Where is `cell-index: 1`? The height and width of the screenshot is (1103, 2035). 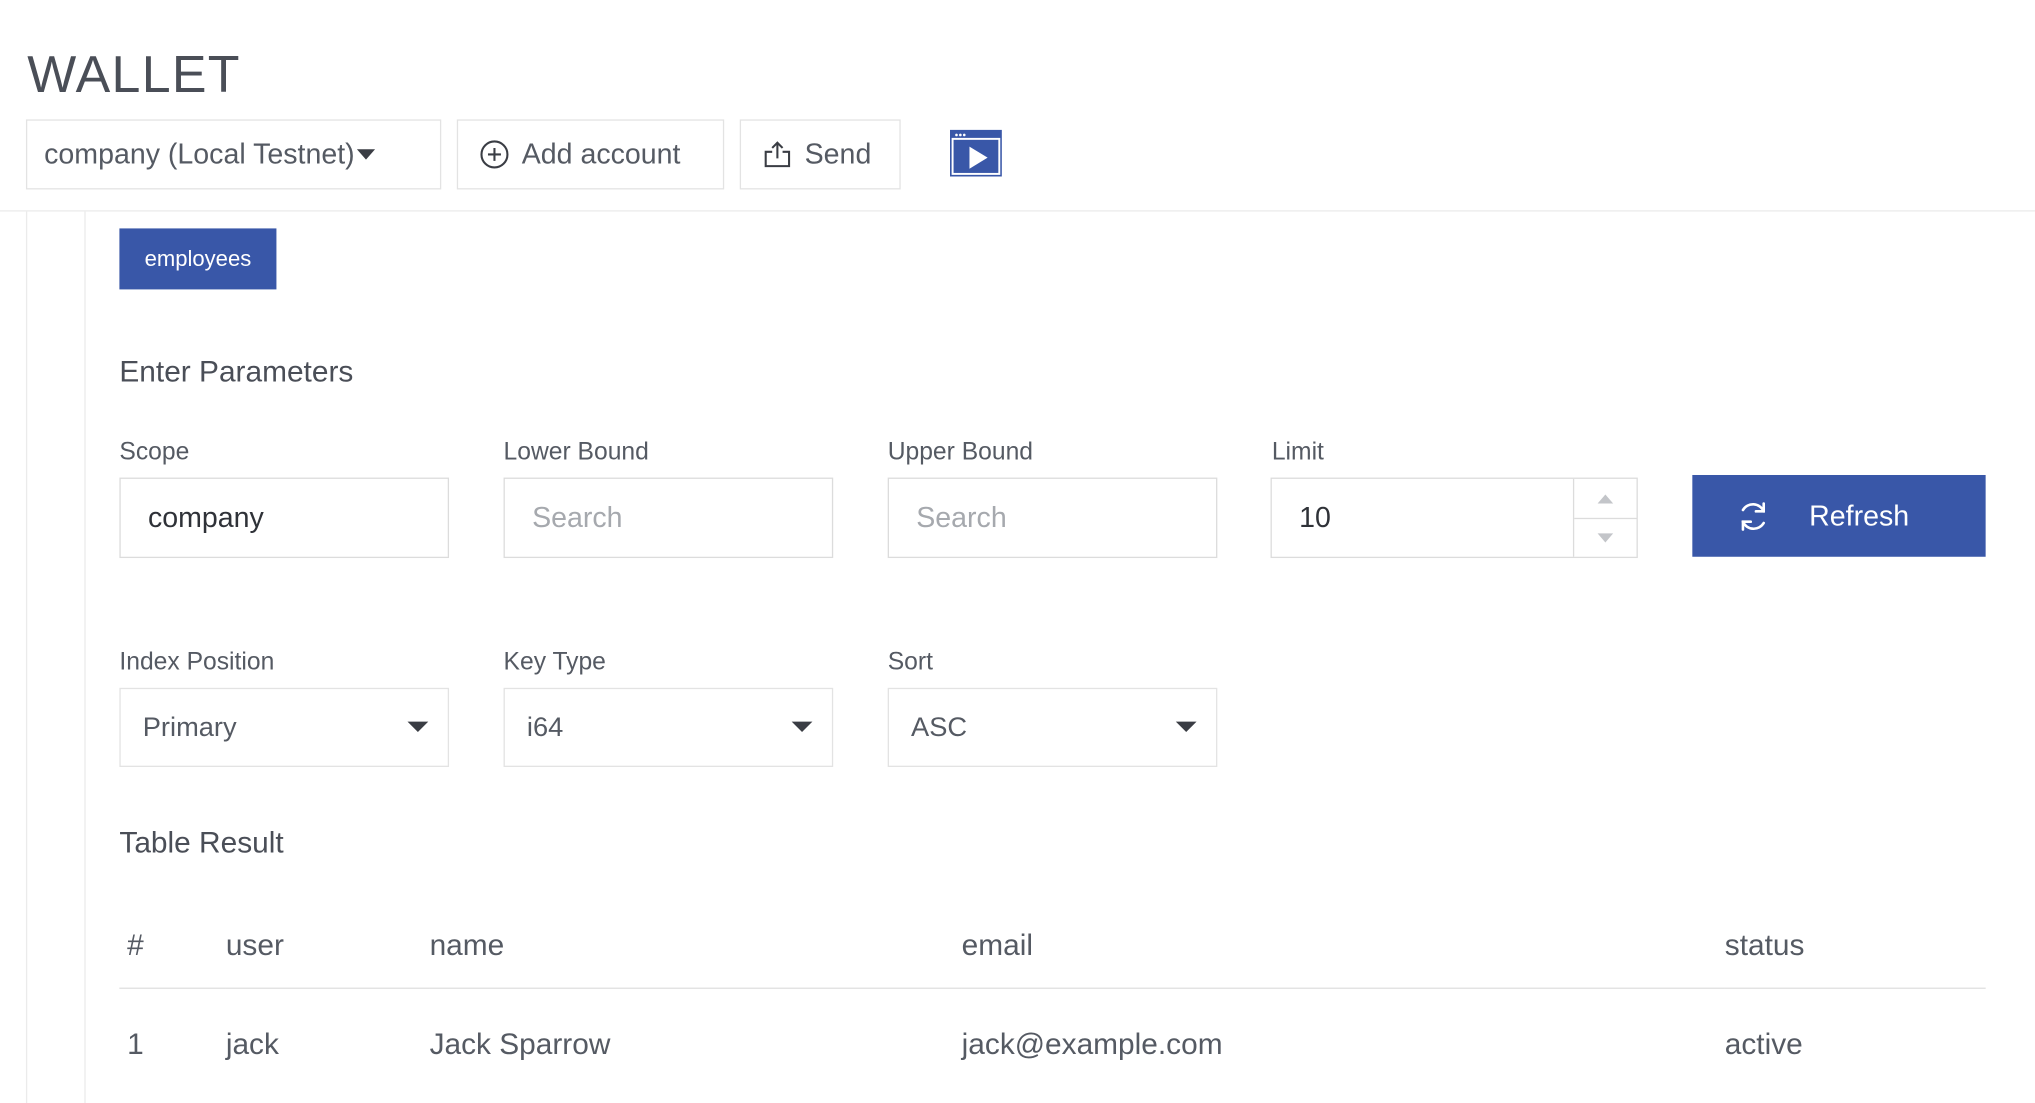
cell-index: 1 is located at coordinates (135, 1043).